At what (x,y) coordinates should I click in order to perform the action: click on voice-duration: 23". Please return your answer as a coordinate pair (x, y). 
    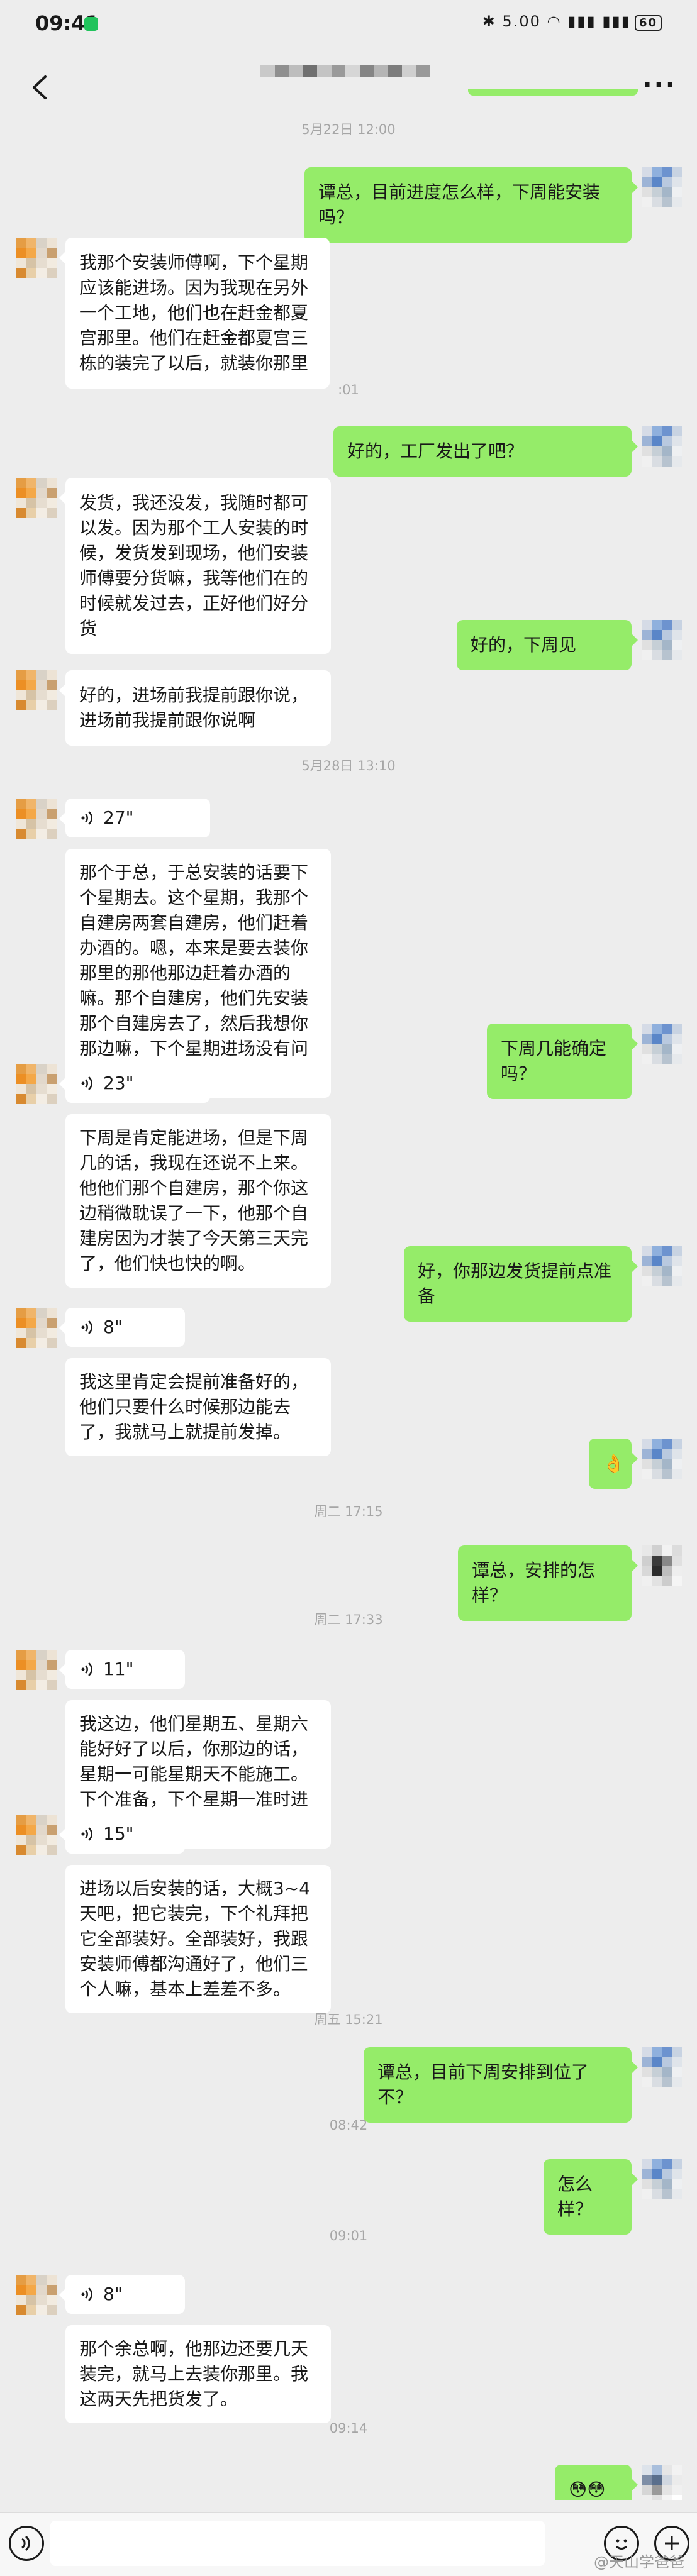
    Looking at the image, I should click on (118, 1083).